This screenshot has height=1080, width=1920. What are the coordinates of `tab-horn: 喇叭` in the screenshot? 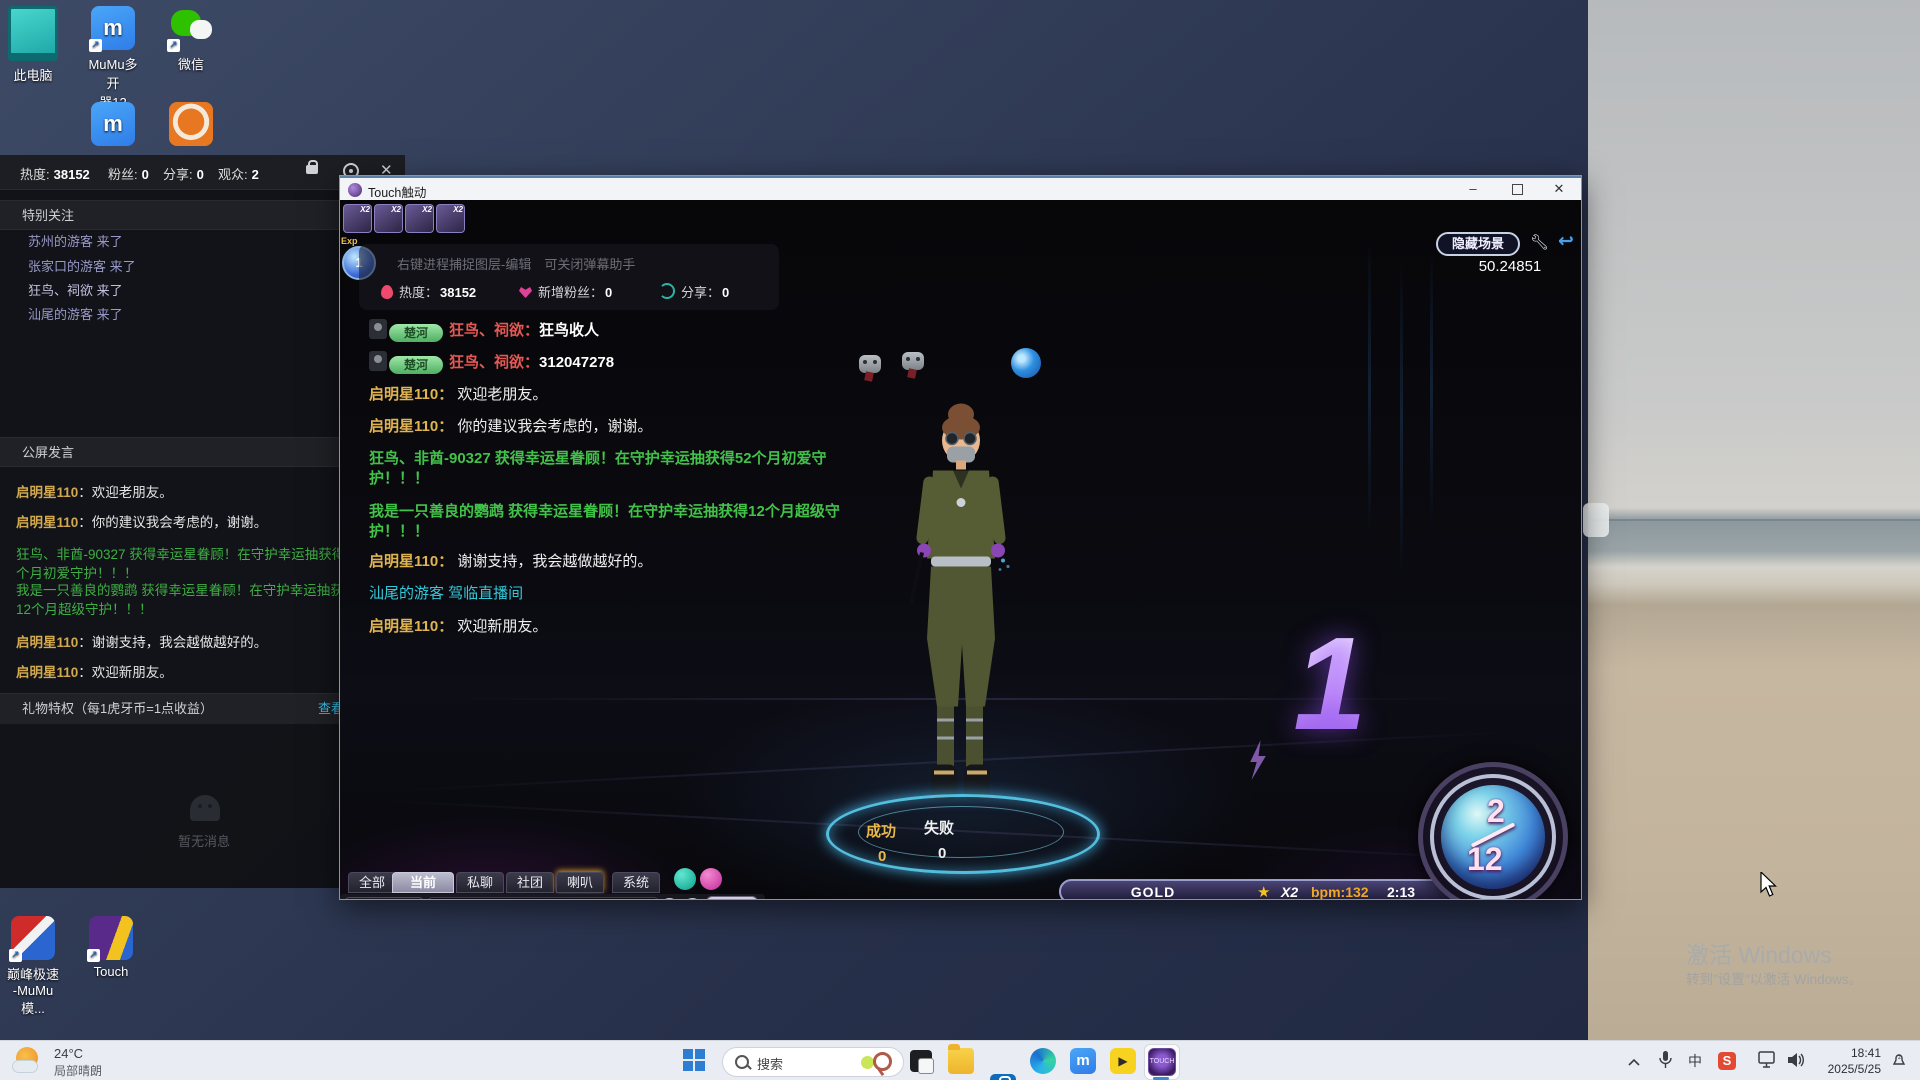 It's located at (580, 882).